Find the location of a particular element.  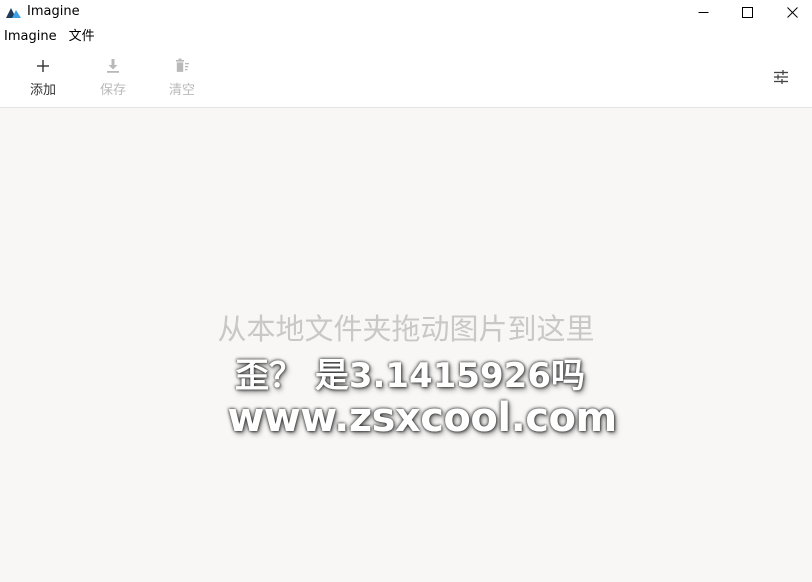

trash-icon is located at coordinates (182, 65).